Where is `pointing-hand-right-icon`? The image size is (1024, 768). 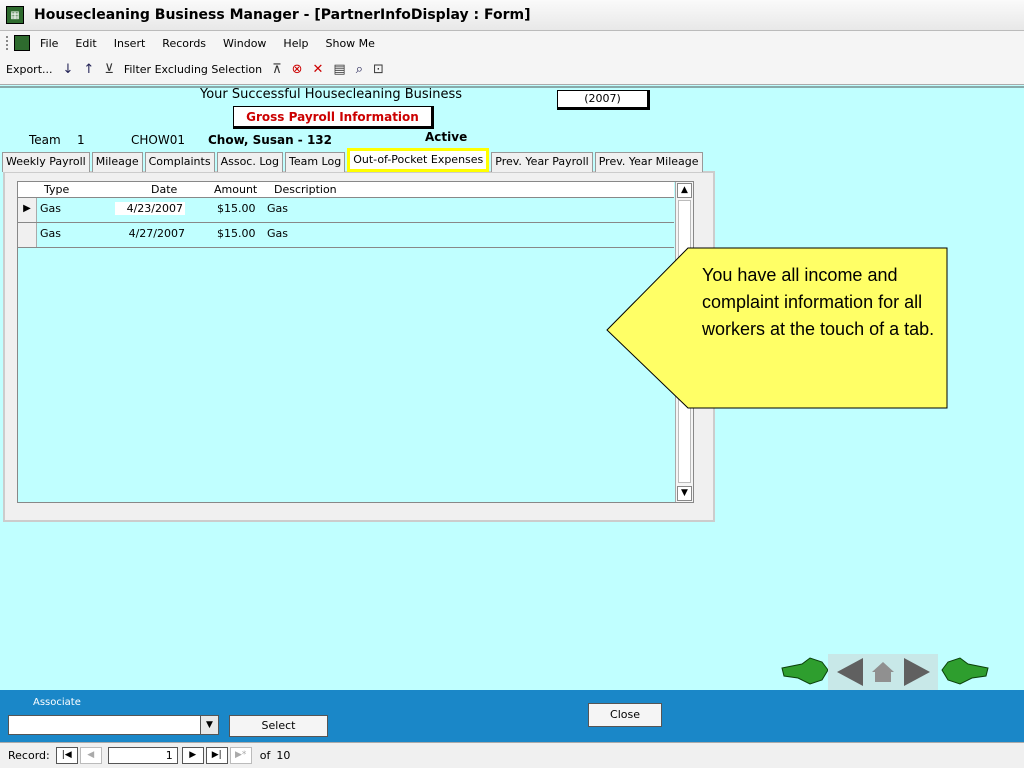 pointing-hand-right-icon is located at coordinates (965, 671).